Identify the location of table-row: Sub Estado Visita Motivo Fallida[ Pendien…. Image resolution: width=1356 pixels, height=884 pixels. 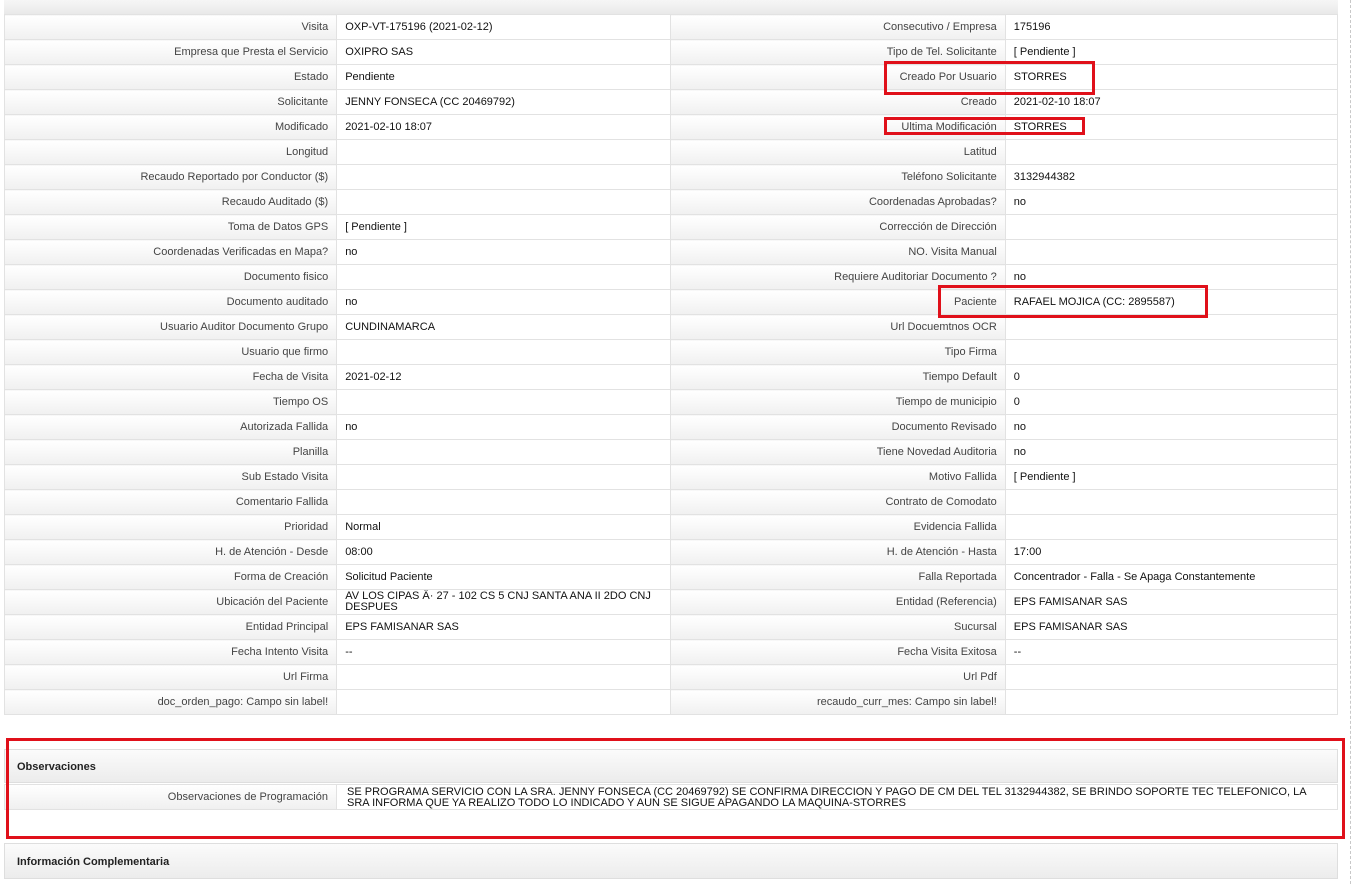
(671, 477).